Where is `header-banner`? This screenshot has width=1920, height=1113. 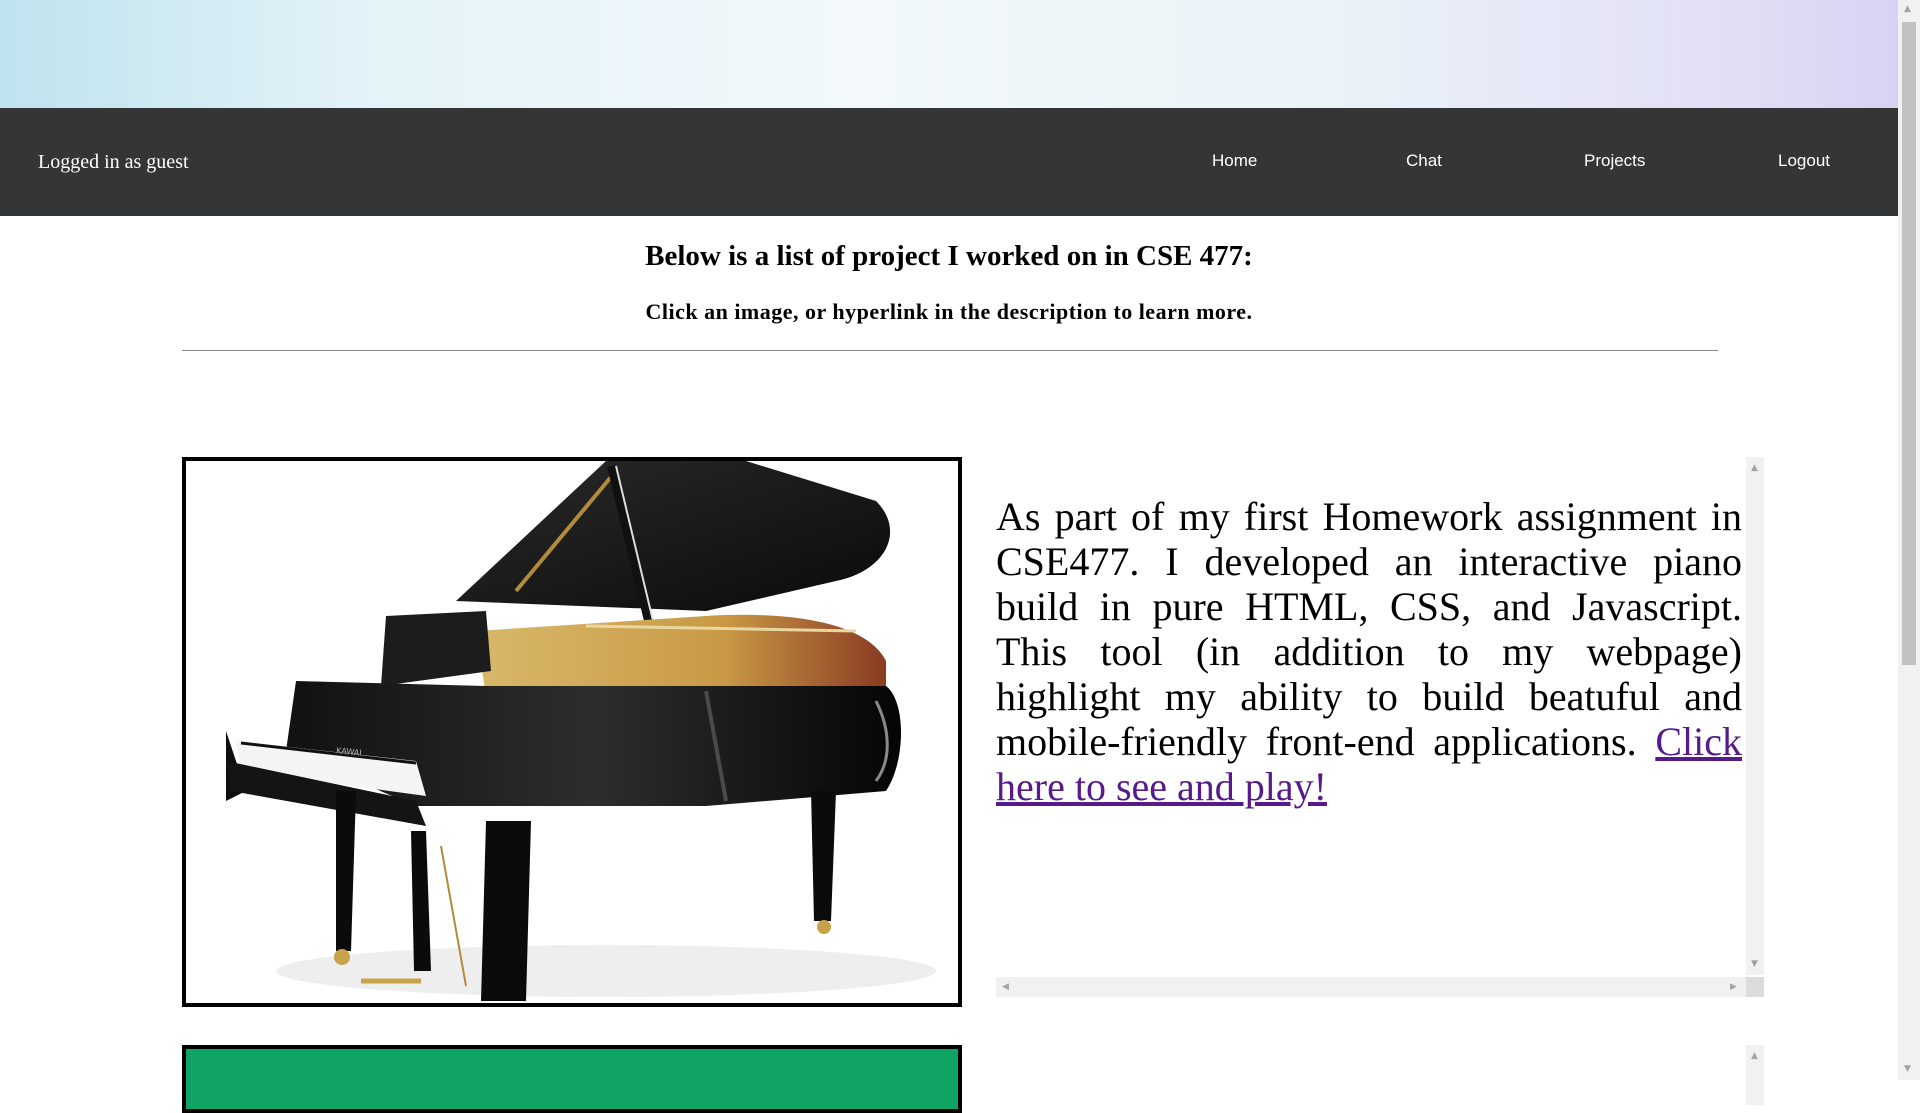
header-banner is located at coordinates (949, 54).